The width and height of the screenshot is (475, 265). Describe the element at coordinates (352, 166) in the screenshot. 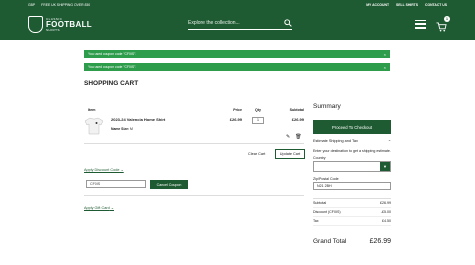

I see `country-select: ▼` at that location.